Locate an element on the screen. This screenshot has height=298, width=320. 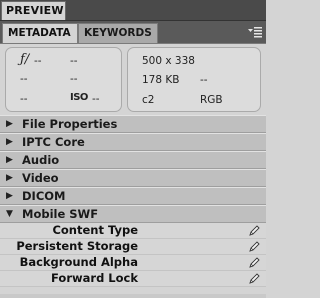
category-label: Video is located at coordinates (40, 178).